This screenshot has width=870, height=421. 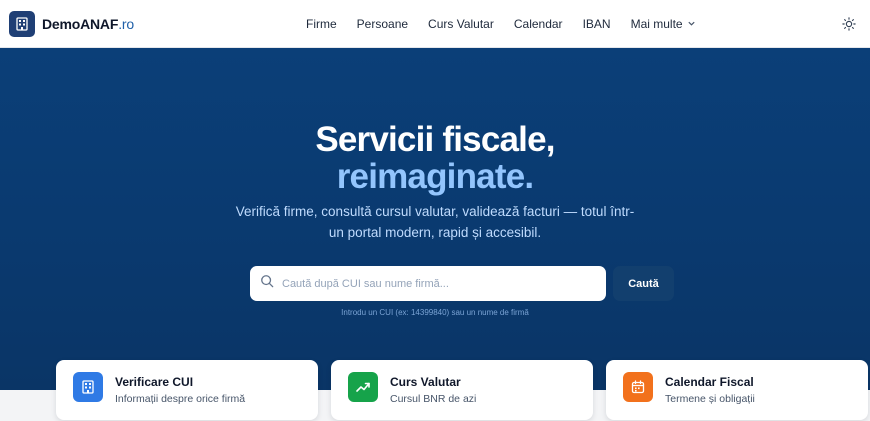 What do you see at coordinates (88, 24) in the screenshot?
I see `brand-name: DemoANAF.ro` at bounding box center [88, 24].